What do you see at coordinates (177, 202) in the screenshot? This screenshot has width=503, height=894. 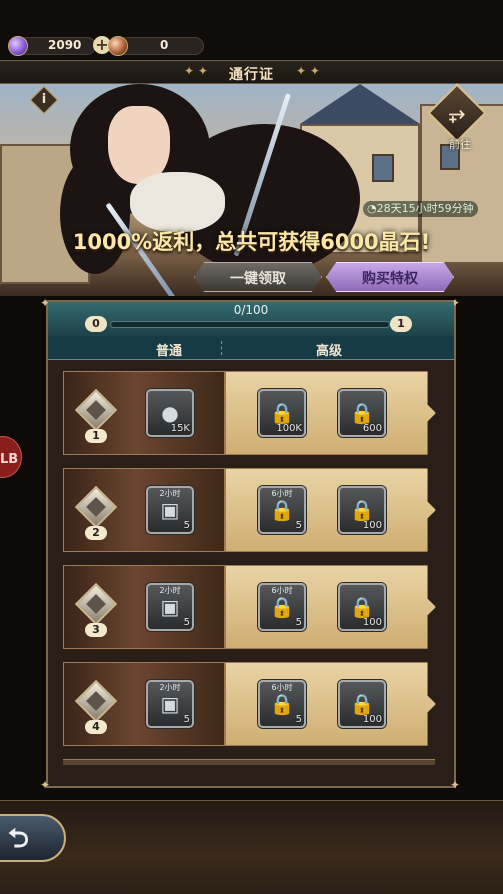 I see `character-fur-collar` at bounding box center [177, 202].